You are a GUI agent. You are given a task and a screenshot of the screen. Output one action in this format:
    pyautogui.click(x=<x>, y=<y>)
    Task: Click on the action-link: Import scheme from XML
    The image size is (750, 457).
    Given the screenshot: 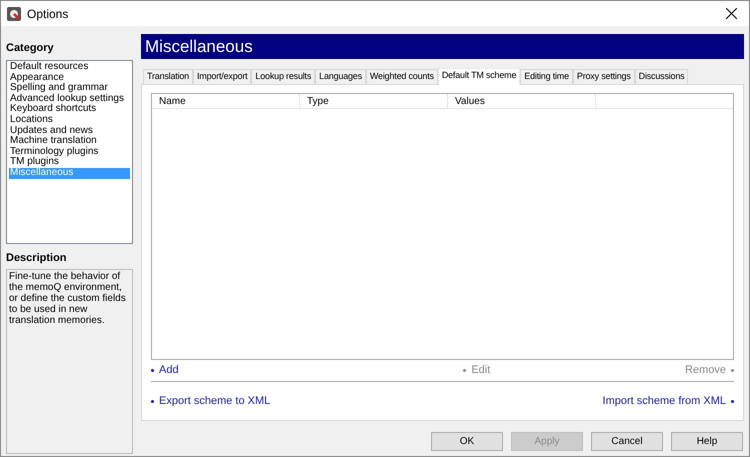 What is the action you would take?
    pyautogui.click(x=664, y=401)
    